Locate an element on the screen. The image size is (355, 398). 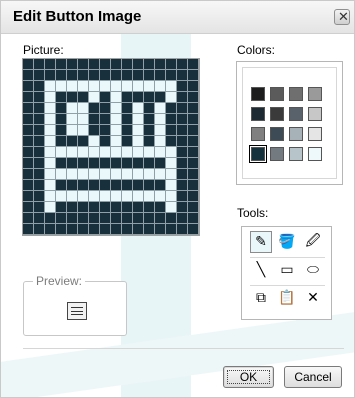
ellipse-tool-button: ⬭ is located at coordinates (313, 270).